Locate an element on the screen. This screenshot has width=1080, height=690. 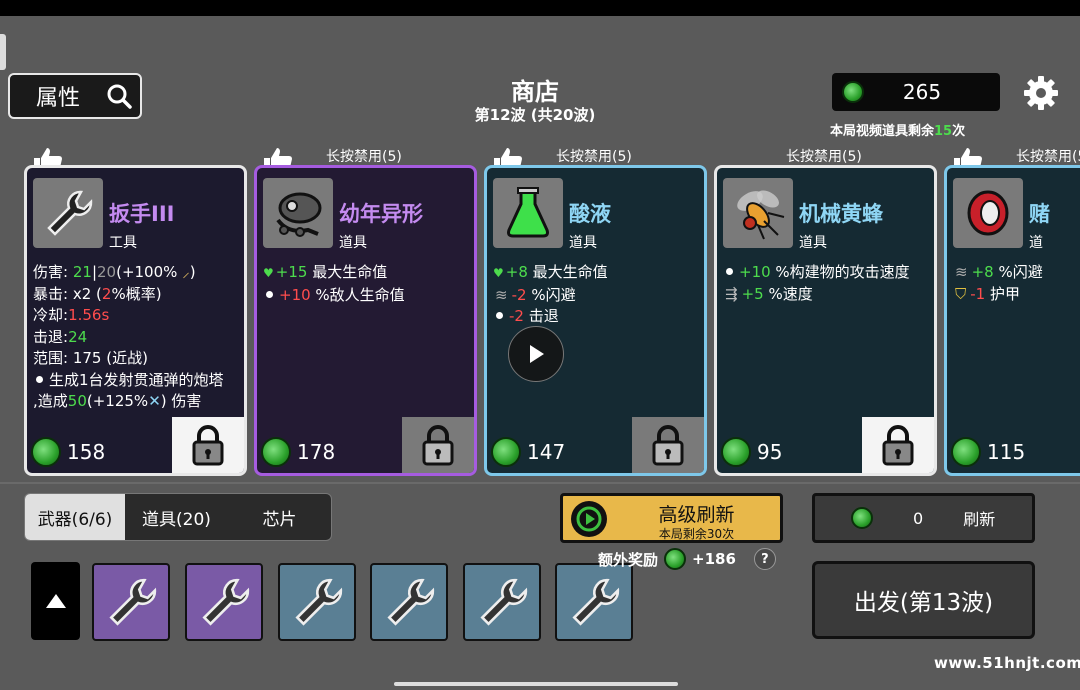
item-stats: ♥ +8 最大生命值 ≋ -2 %闪避 -2 击退 is located at coordinates (550, 294).